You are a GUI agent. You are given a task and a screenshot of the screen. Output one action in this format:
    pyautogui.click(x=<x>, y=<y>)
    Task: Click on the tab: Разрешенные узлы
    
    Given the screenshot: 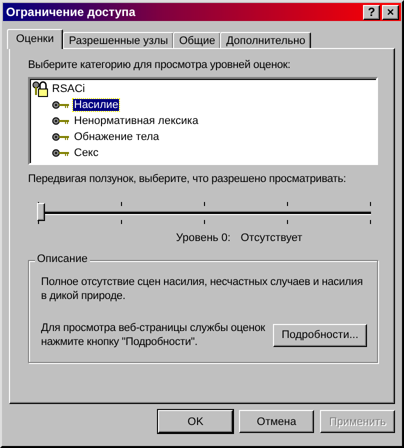 What is the action you would take?
    pyautogui.click(x=118, y=40)
    